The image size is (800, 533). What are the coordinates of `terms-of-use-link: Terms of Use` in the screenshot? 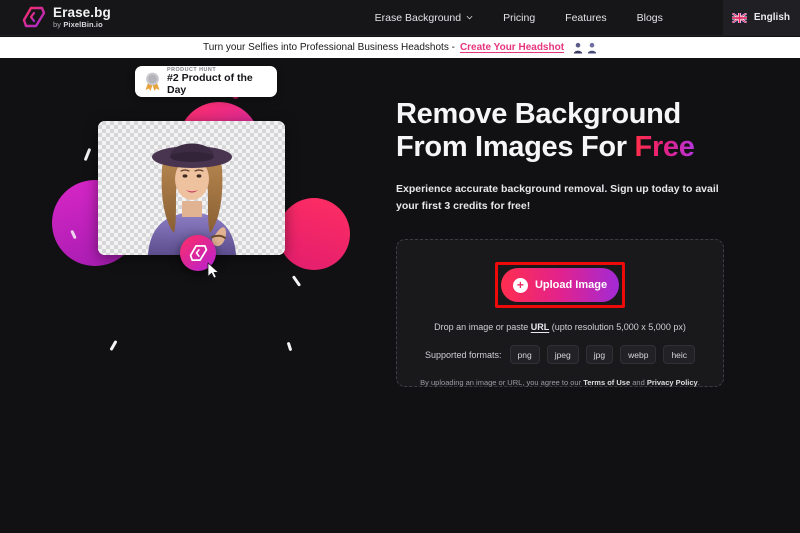 It's located at (606, 382).